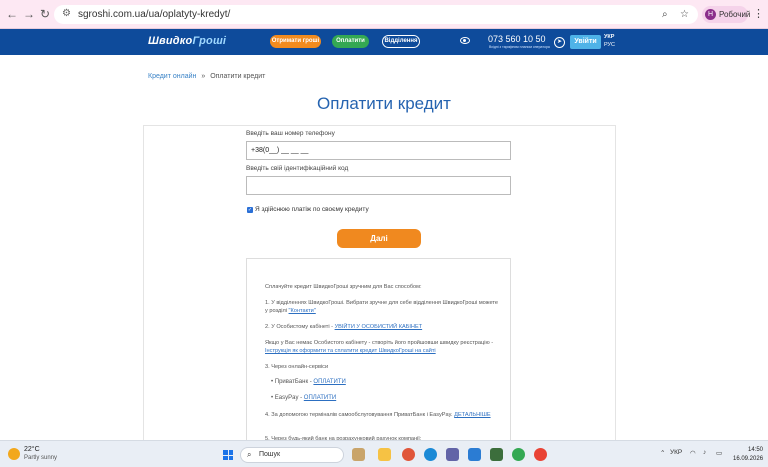  I want to click on accessibility-eye-icon, so click(465, 40).